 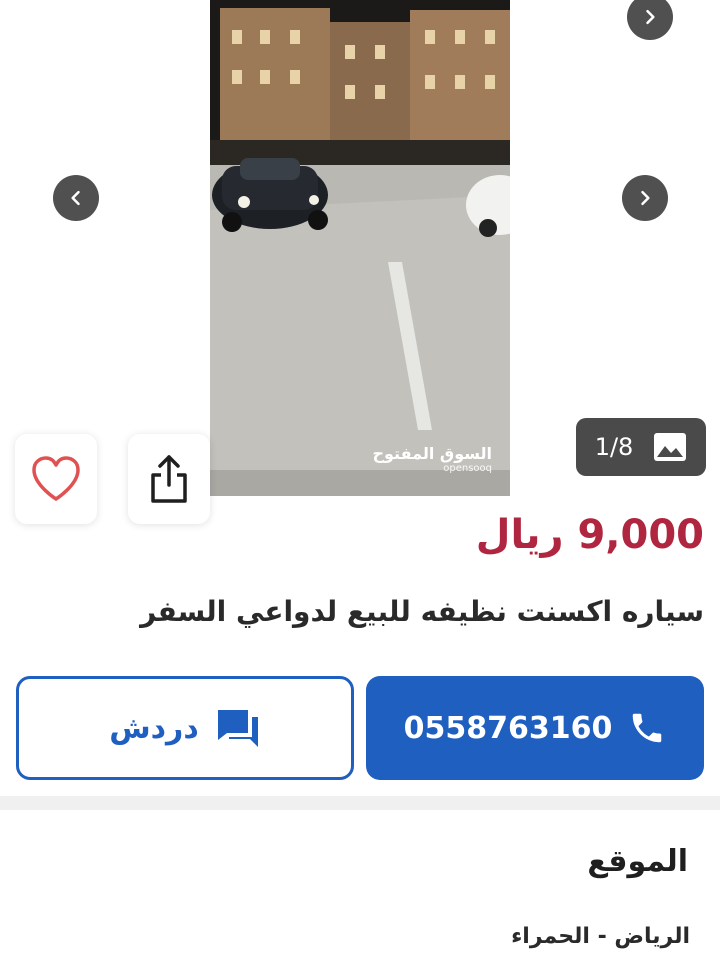 I want to click on chevron-left-icon, so click(x=75, y=198).